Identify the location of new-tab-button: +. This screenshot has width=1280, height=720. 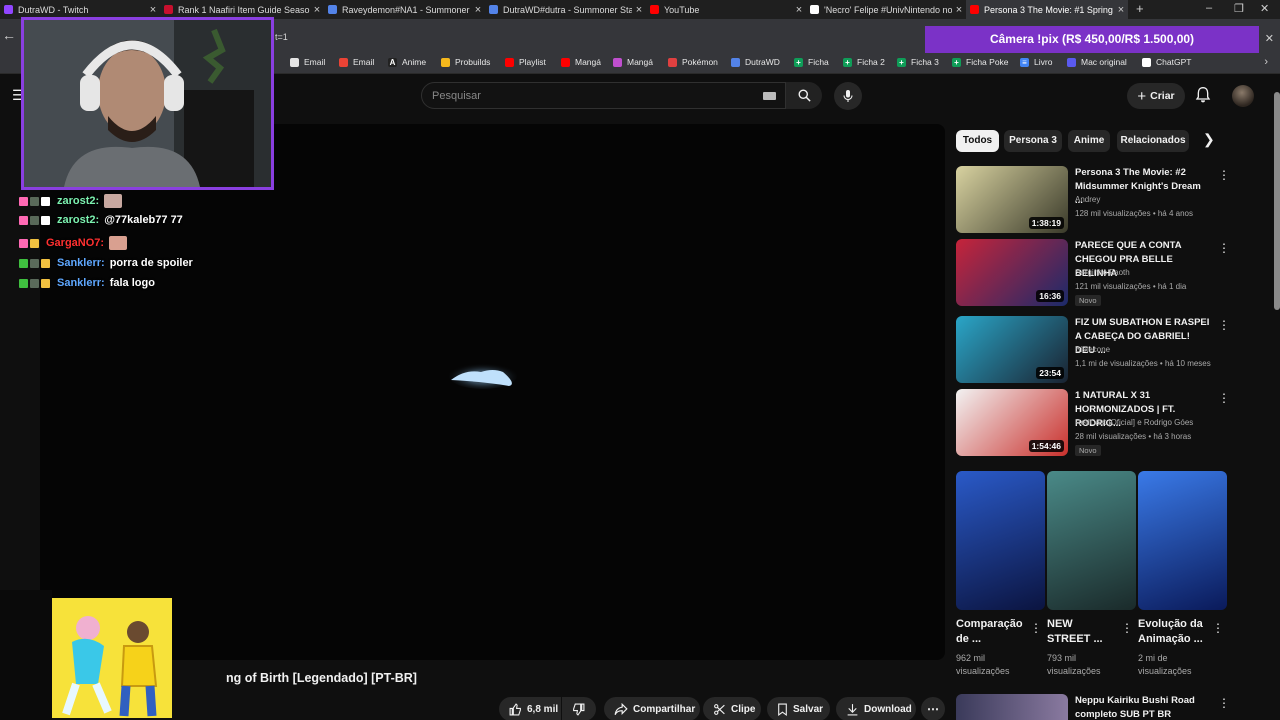
(1140, 8).